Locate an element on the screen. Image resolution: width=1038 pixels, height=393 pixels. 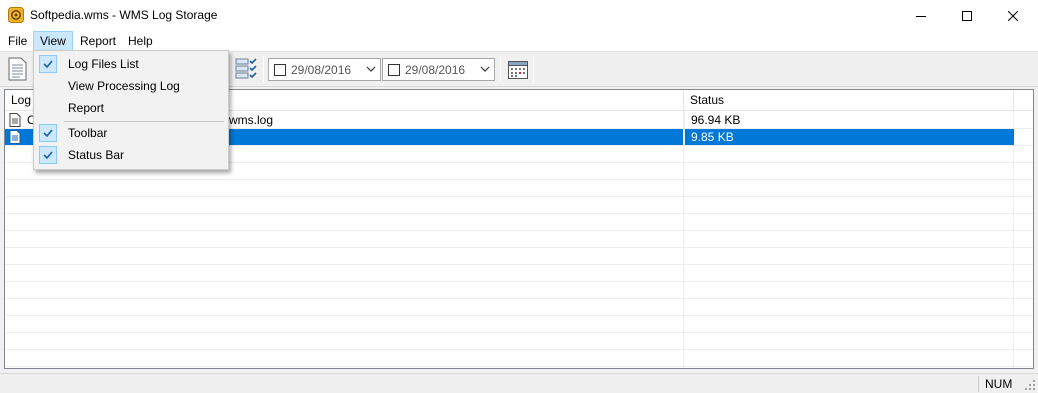
menu-item-label: Report is located at coordinates (86, 108).